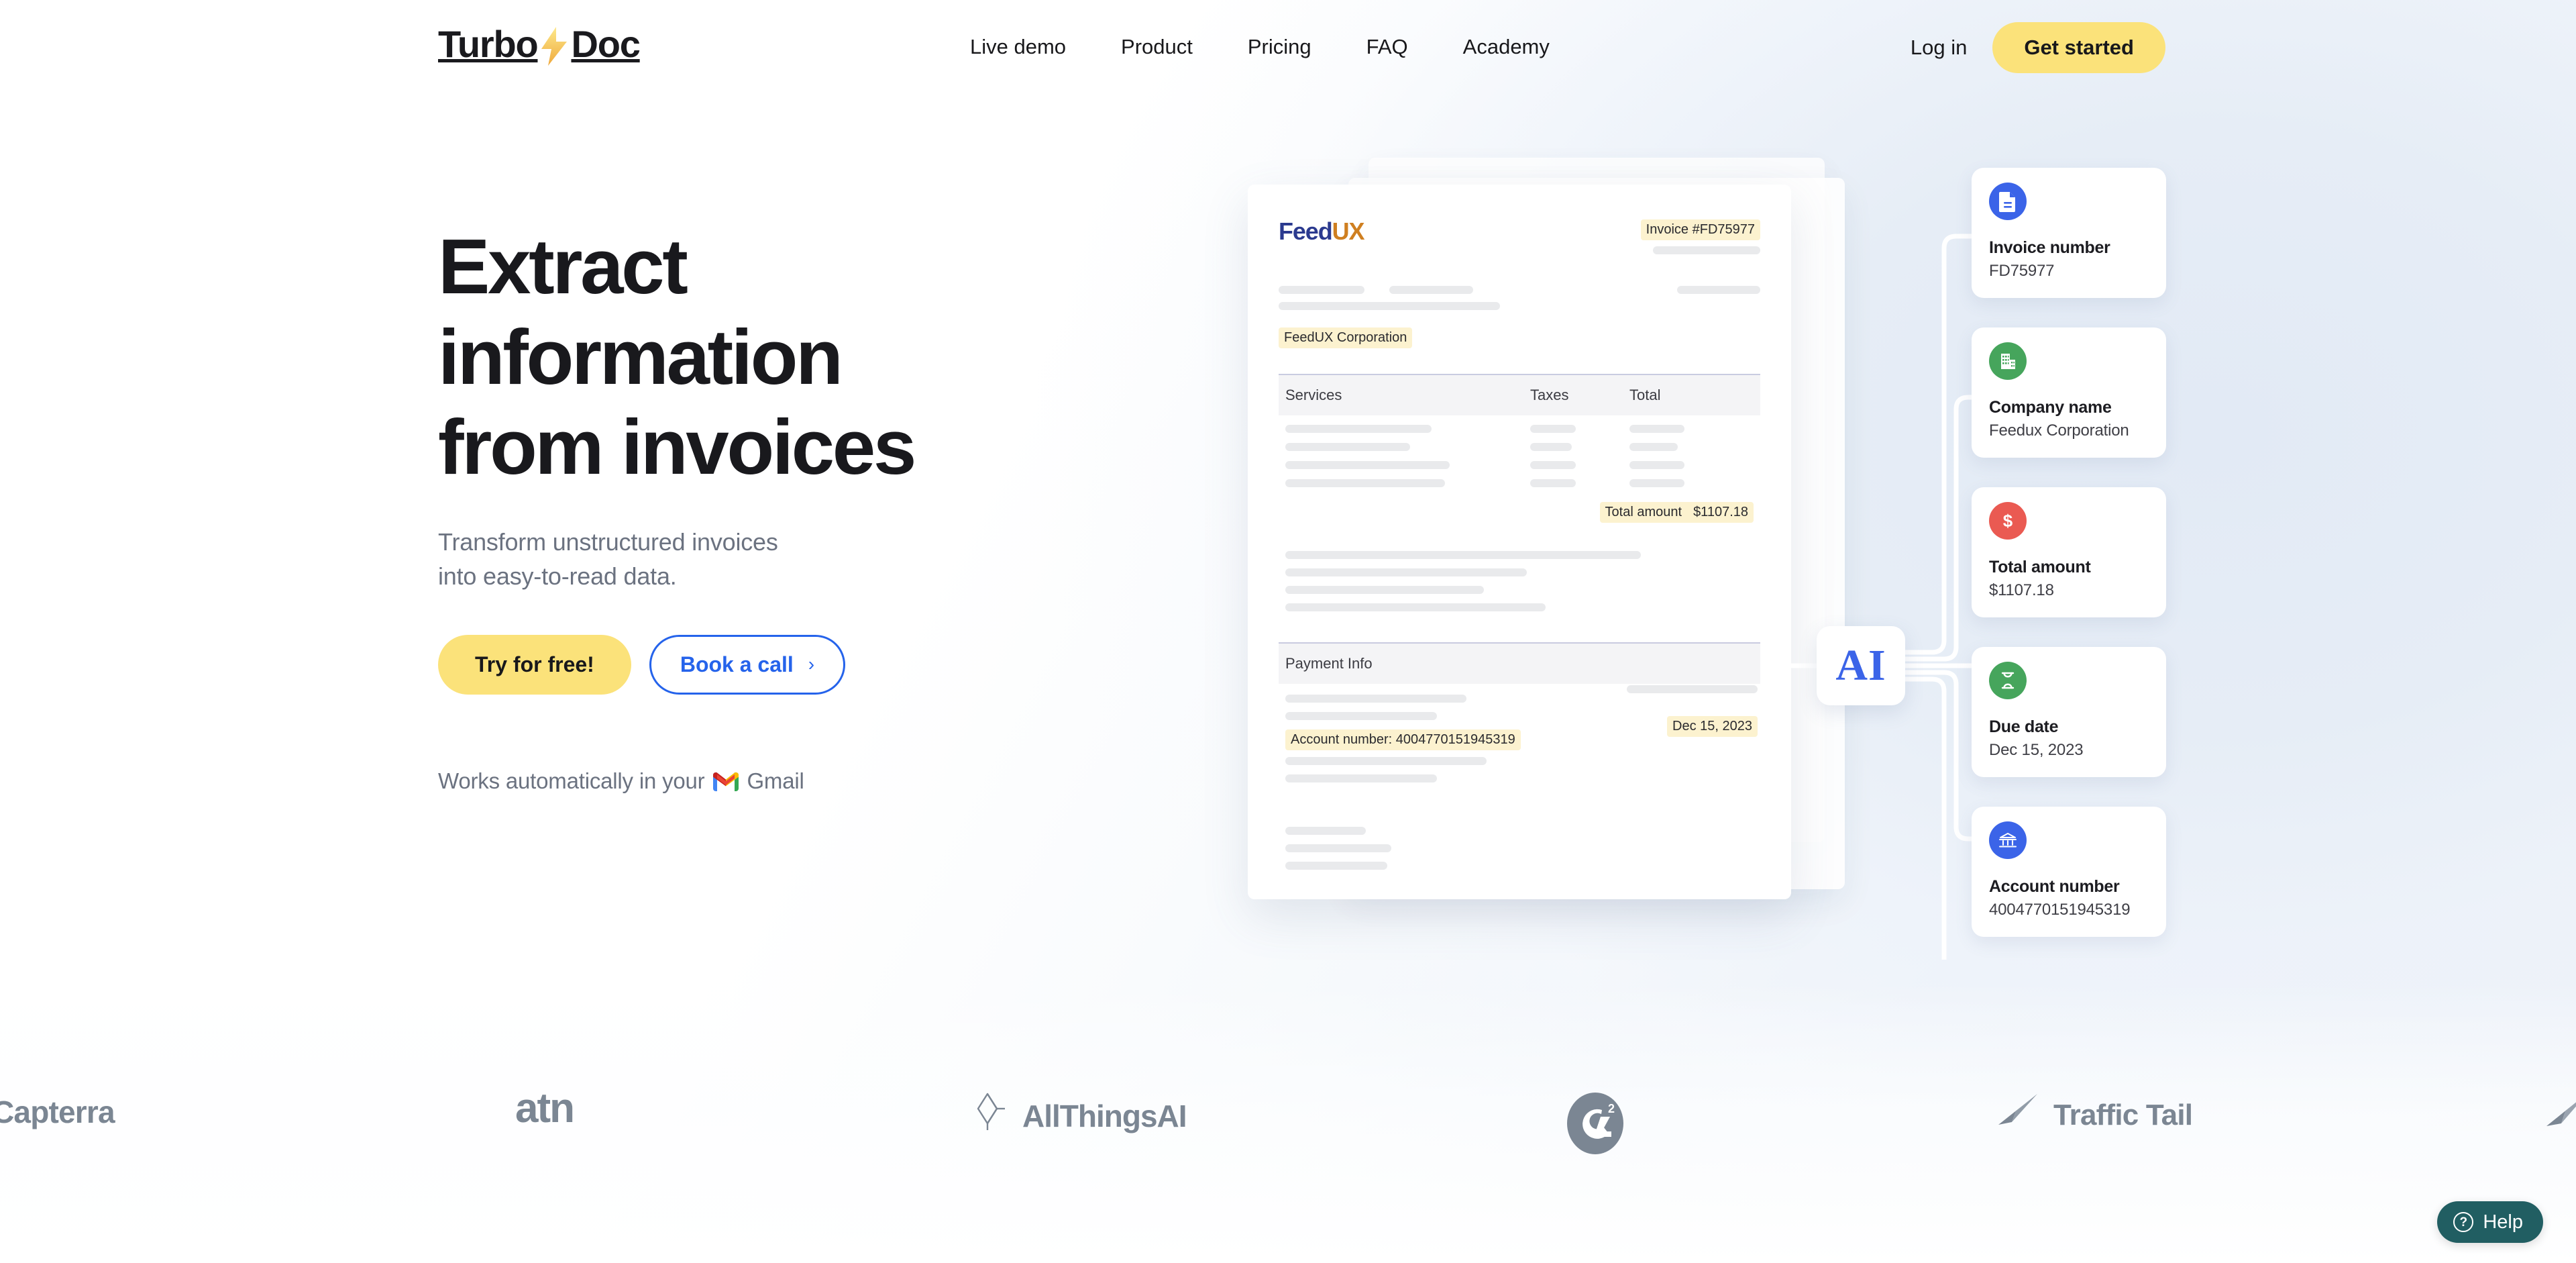 This screenshot has height=1263, width=2576. I want to click on table-header-total: Total, so click(1645, 395).